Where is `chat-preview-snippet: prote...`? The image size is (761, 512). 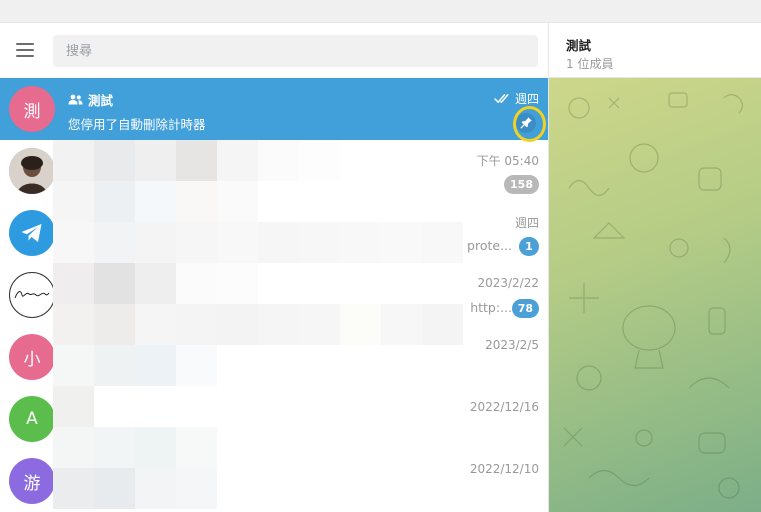
chat-preview-snippet: prote... is located at coordinates (489, 245).